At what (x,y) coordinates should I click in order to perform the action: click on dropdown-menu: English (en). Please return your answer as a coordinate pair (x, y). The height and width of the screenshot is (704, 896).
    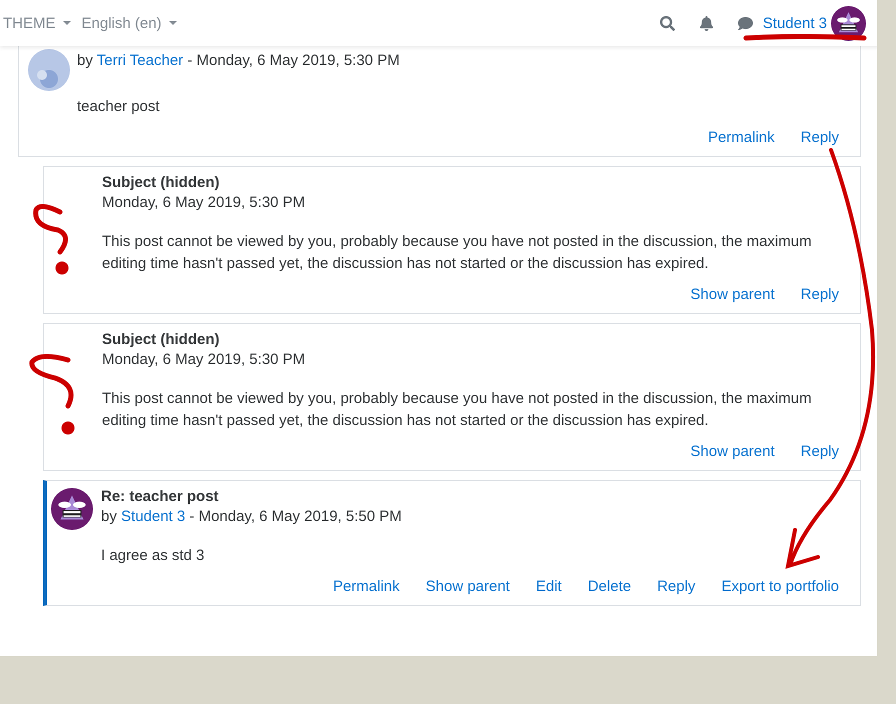
    Looking at the image, I should click on (131, 23).